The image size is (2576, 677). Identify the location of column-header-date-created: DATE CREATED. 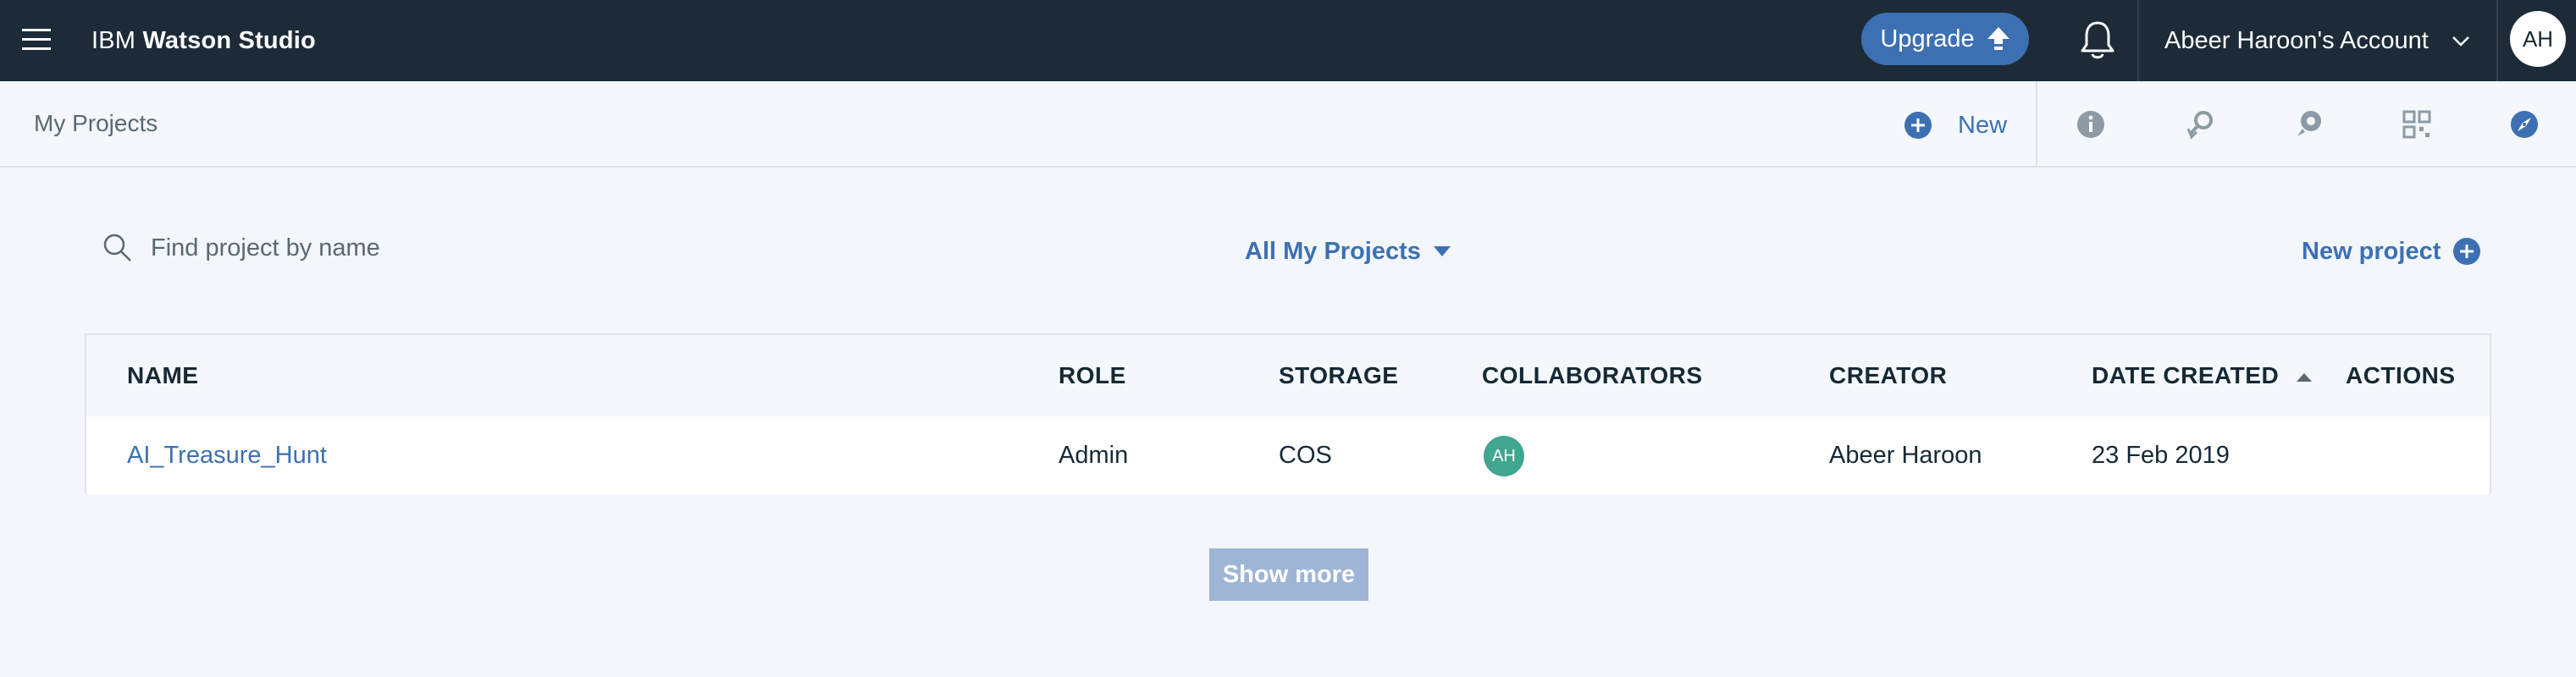
(2202, 375).